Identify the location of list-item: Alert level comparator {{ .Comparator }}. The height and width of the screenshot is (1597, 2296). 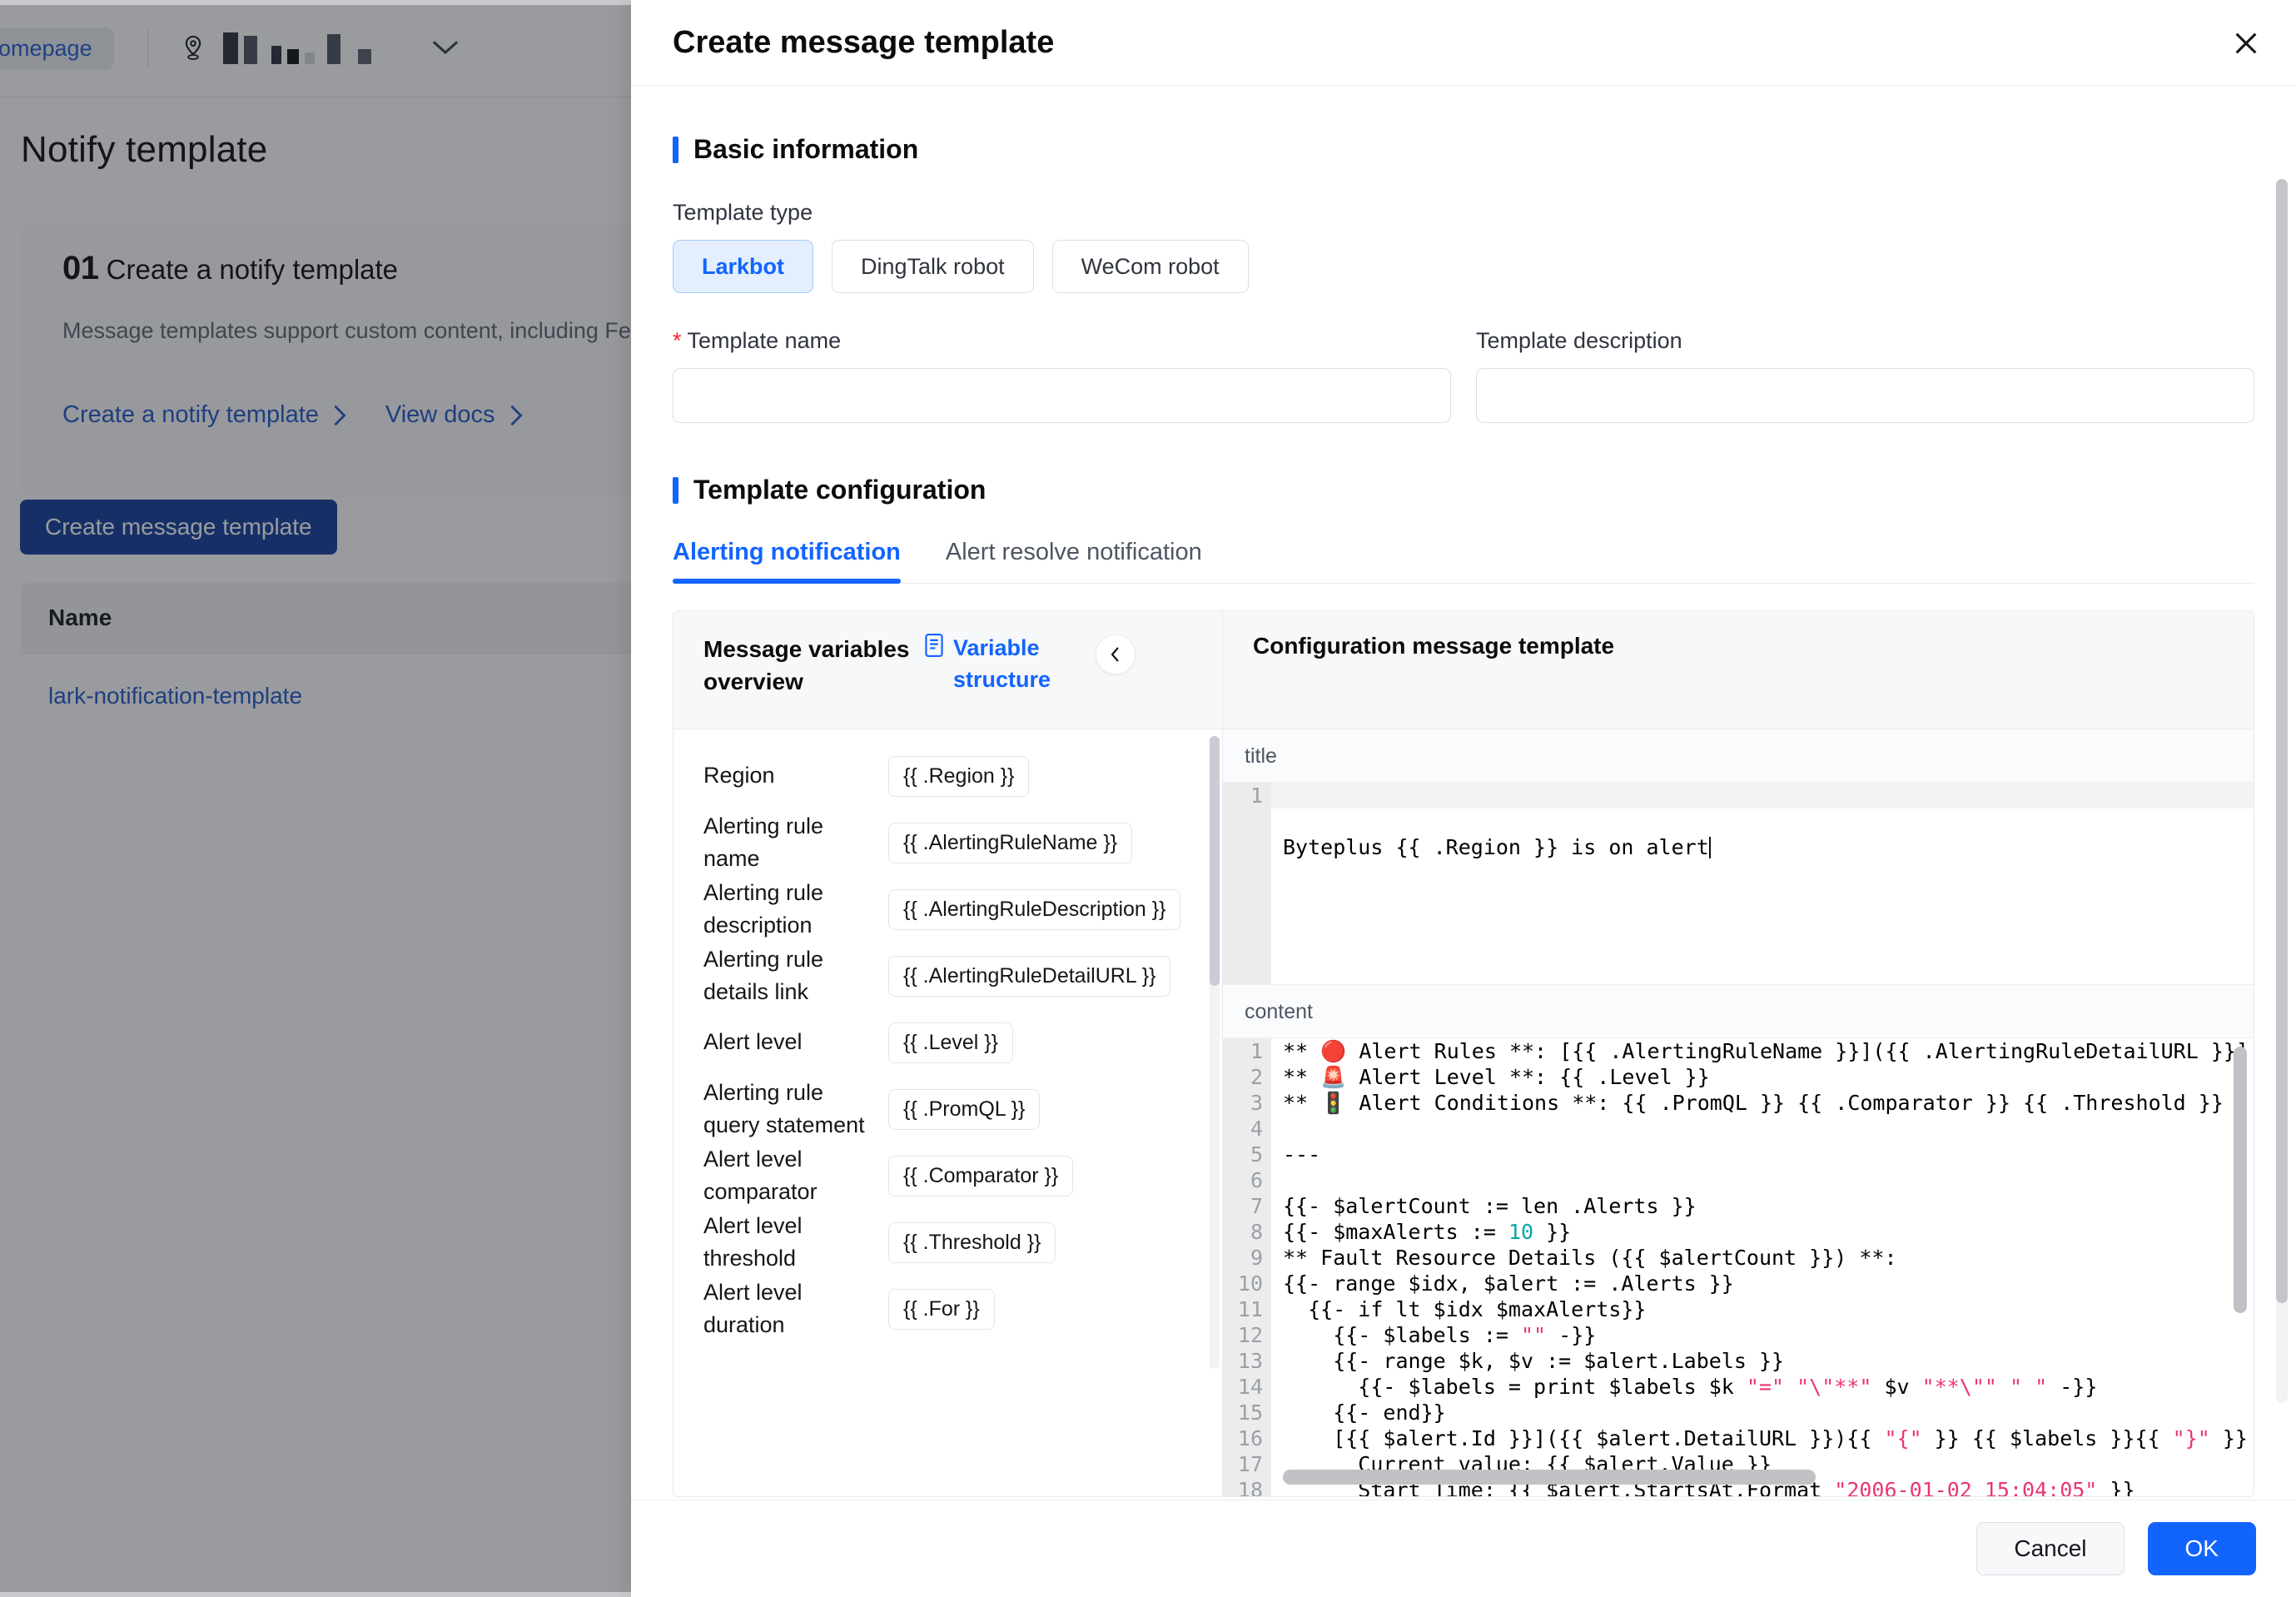
(947, 1175).